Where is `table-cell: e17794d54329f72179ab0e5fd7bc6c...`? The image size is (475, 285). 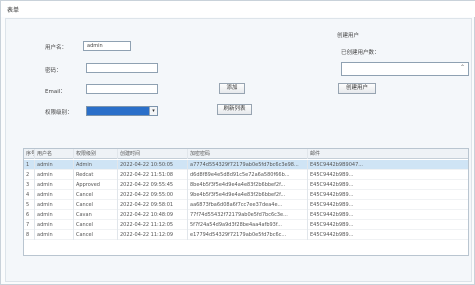
table-cell: e17794d54329f72179ab0e5fd7bc6c... is located at coordinates (248, 235).